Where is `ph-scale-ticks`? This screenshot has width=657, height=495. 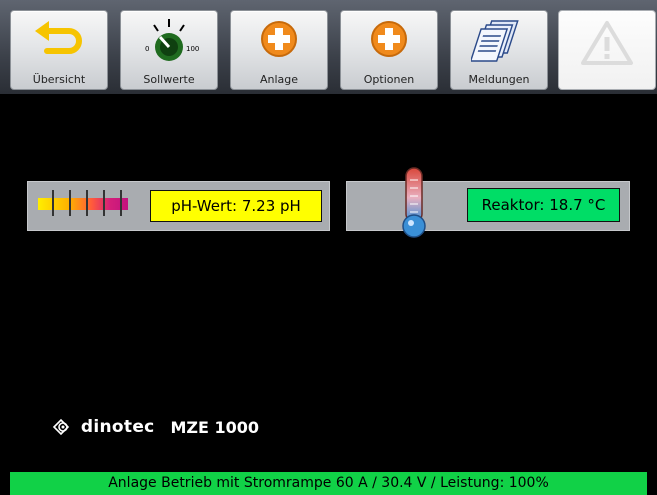
ph-scale-ticks is located at coordinates (89, 203).